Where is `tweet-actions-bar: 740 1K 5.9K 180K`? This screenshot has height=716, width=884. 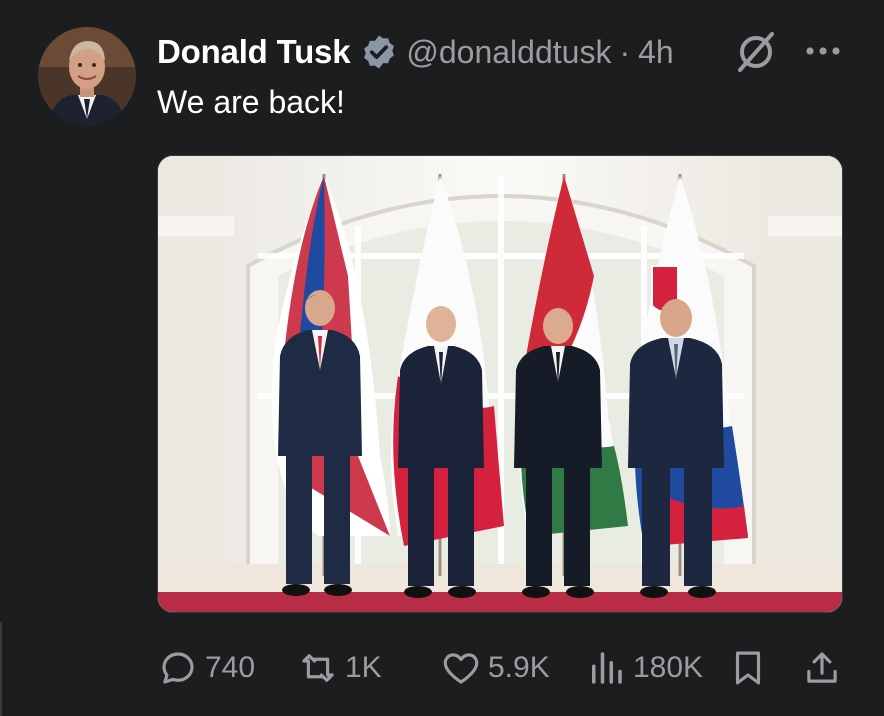
tweet-actions-bar: 740 1K 5.9K 180K is located at coordinates (502, 668).